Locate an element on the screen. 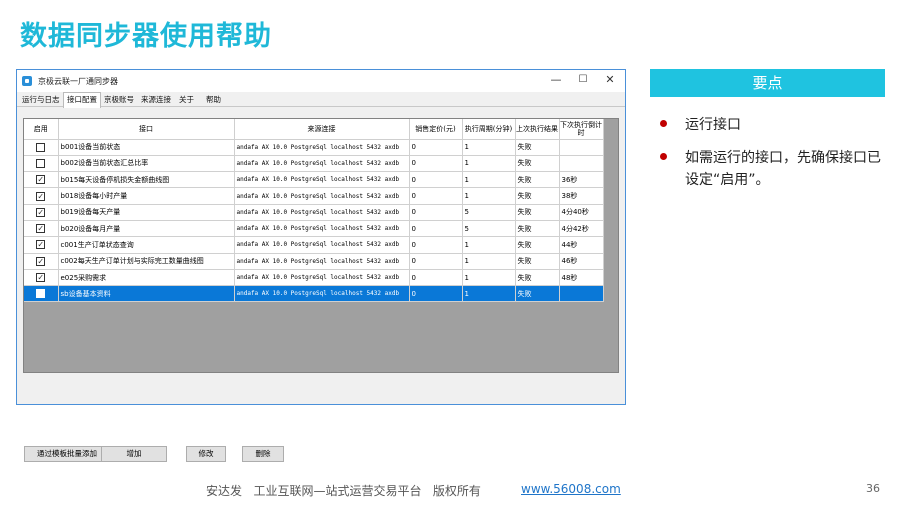  batch-add-from-template-button: 通过模板批量添加 is located at coordinates (67, 454).